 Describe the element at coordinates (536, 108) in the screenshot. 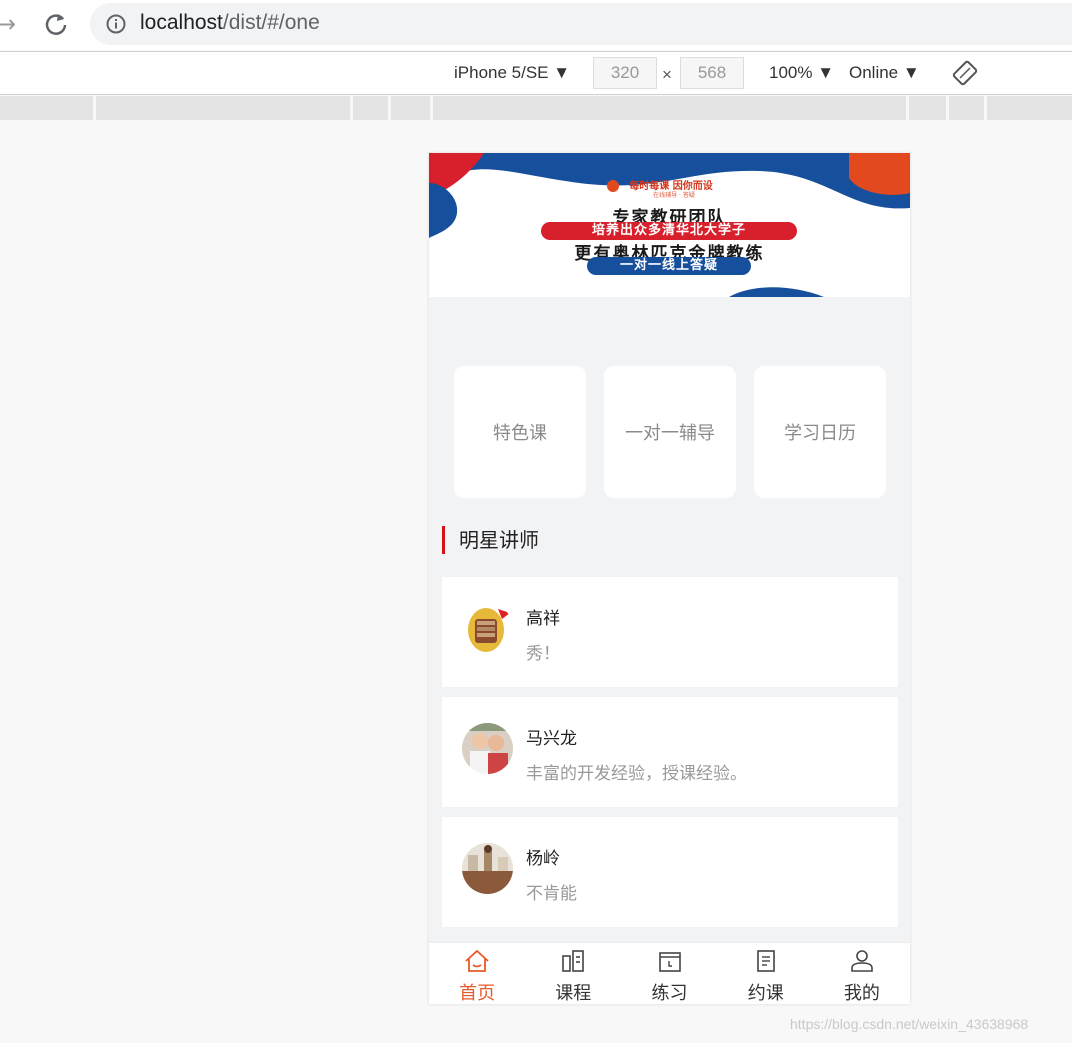

I see `media-query-ruler` at that location.